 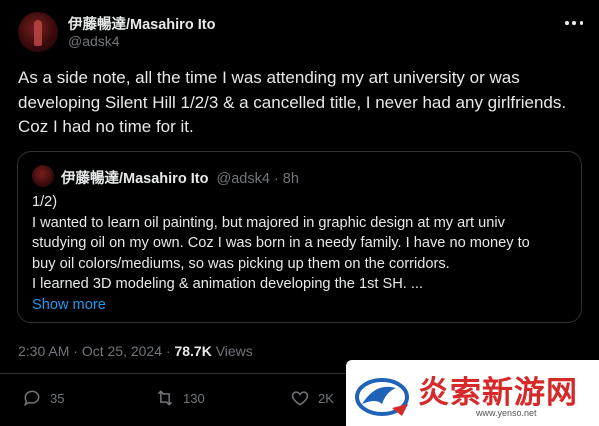 What do you see at coordinates (135, 179) in the screenshot?
I see `quote-author-name: 伊藤暢達/Masahiro Ito` at bounding box center [135, 179].